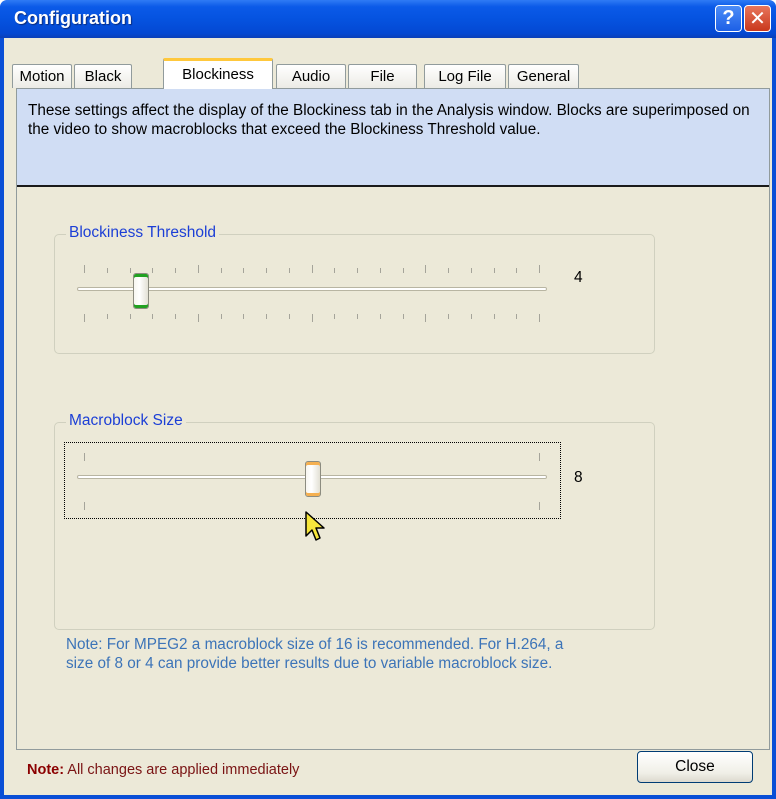 This screenshot has width=776, height=799. I want to click on help-button: ?, so click(728, 18).